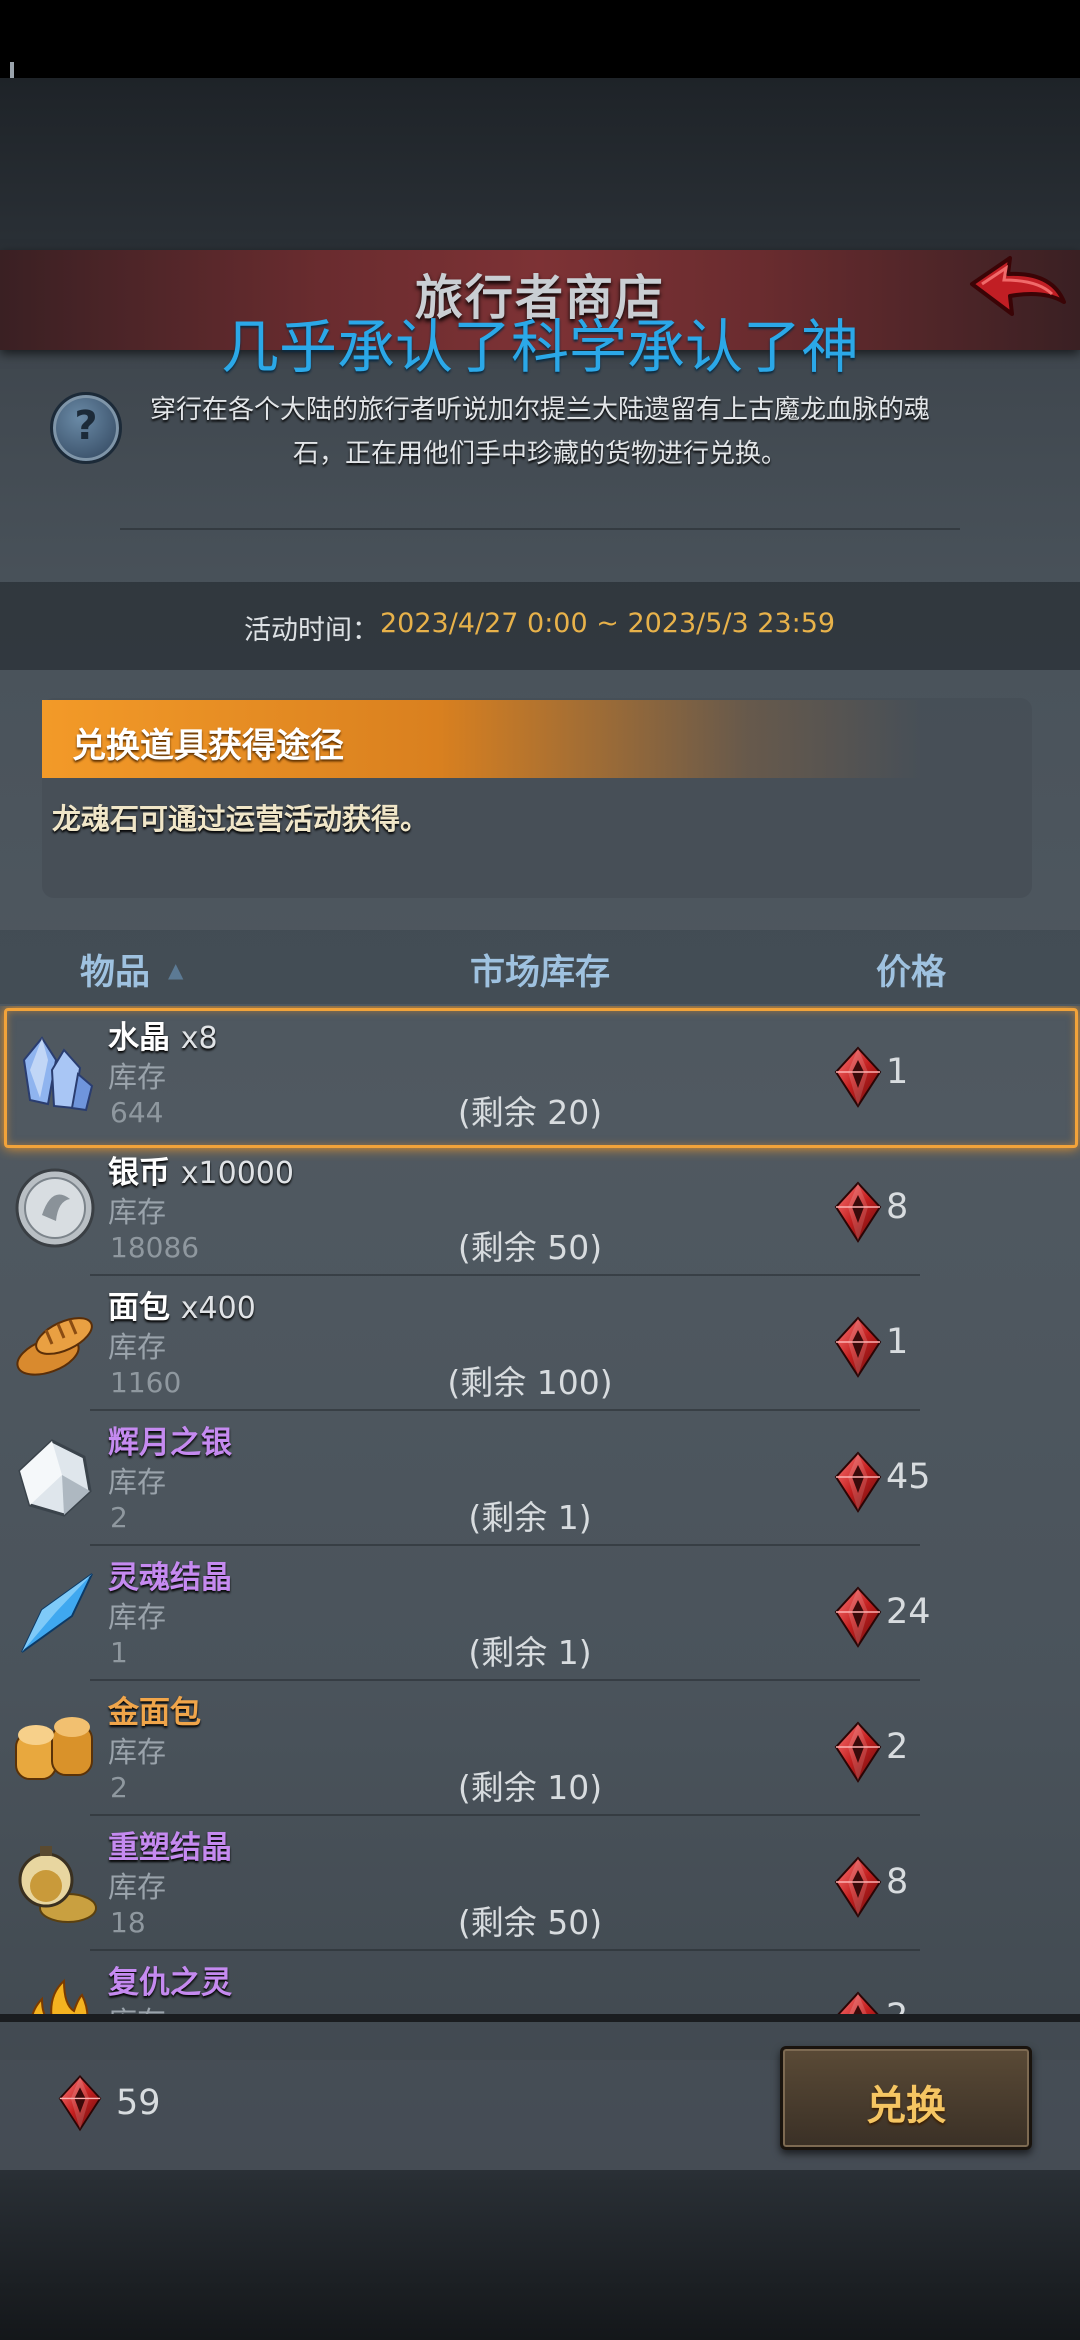 This screenshot has width=1080, height=2340. Describe the element at coordinates (1018, 286) in the screenshot. I see `back-arrow-icon` at that location.